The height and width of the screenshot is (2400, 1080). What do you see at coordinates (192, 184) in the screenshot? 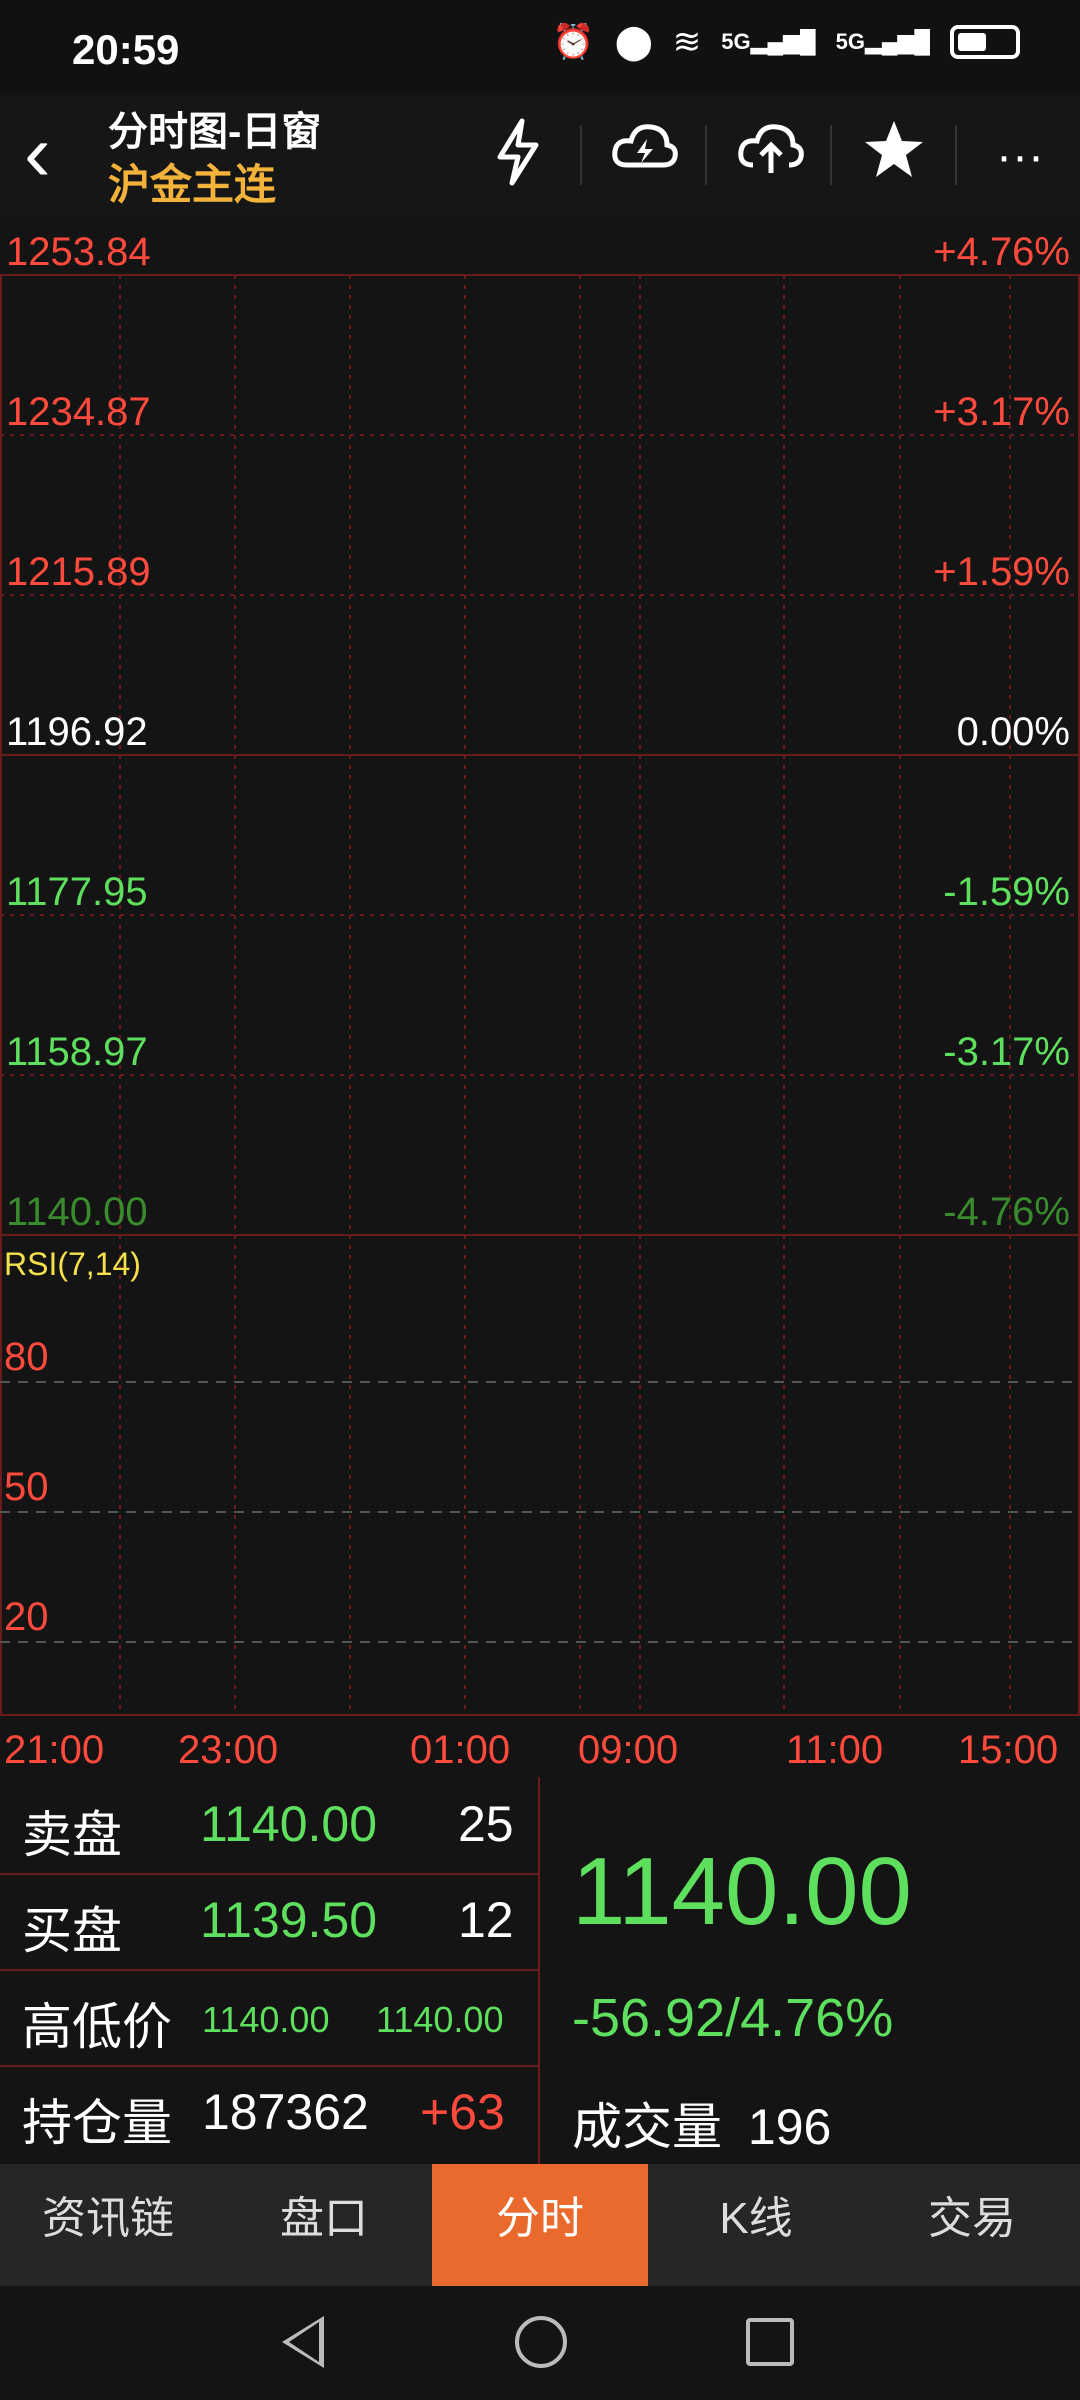
I see `contract-name: 沪金主连` at bounding box center [192, 184].